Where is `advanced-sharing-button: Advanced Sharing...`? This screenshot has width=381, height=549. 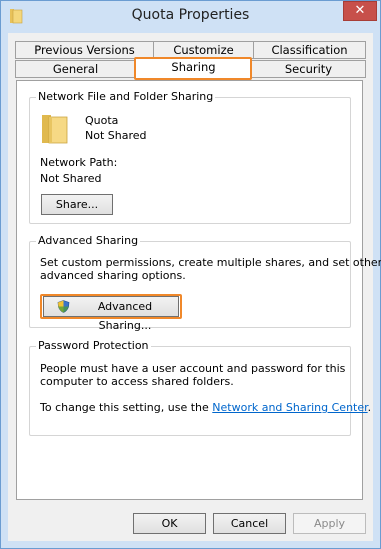
advanced-sharing-button: Advanced Sharing... is located at coordinates (111, 314).